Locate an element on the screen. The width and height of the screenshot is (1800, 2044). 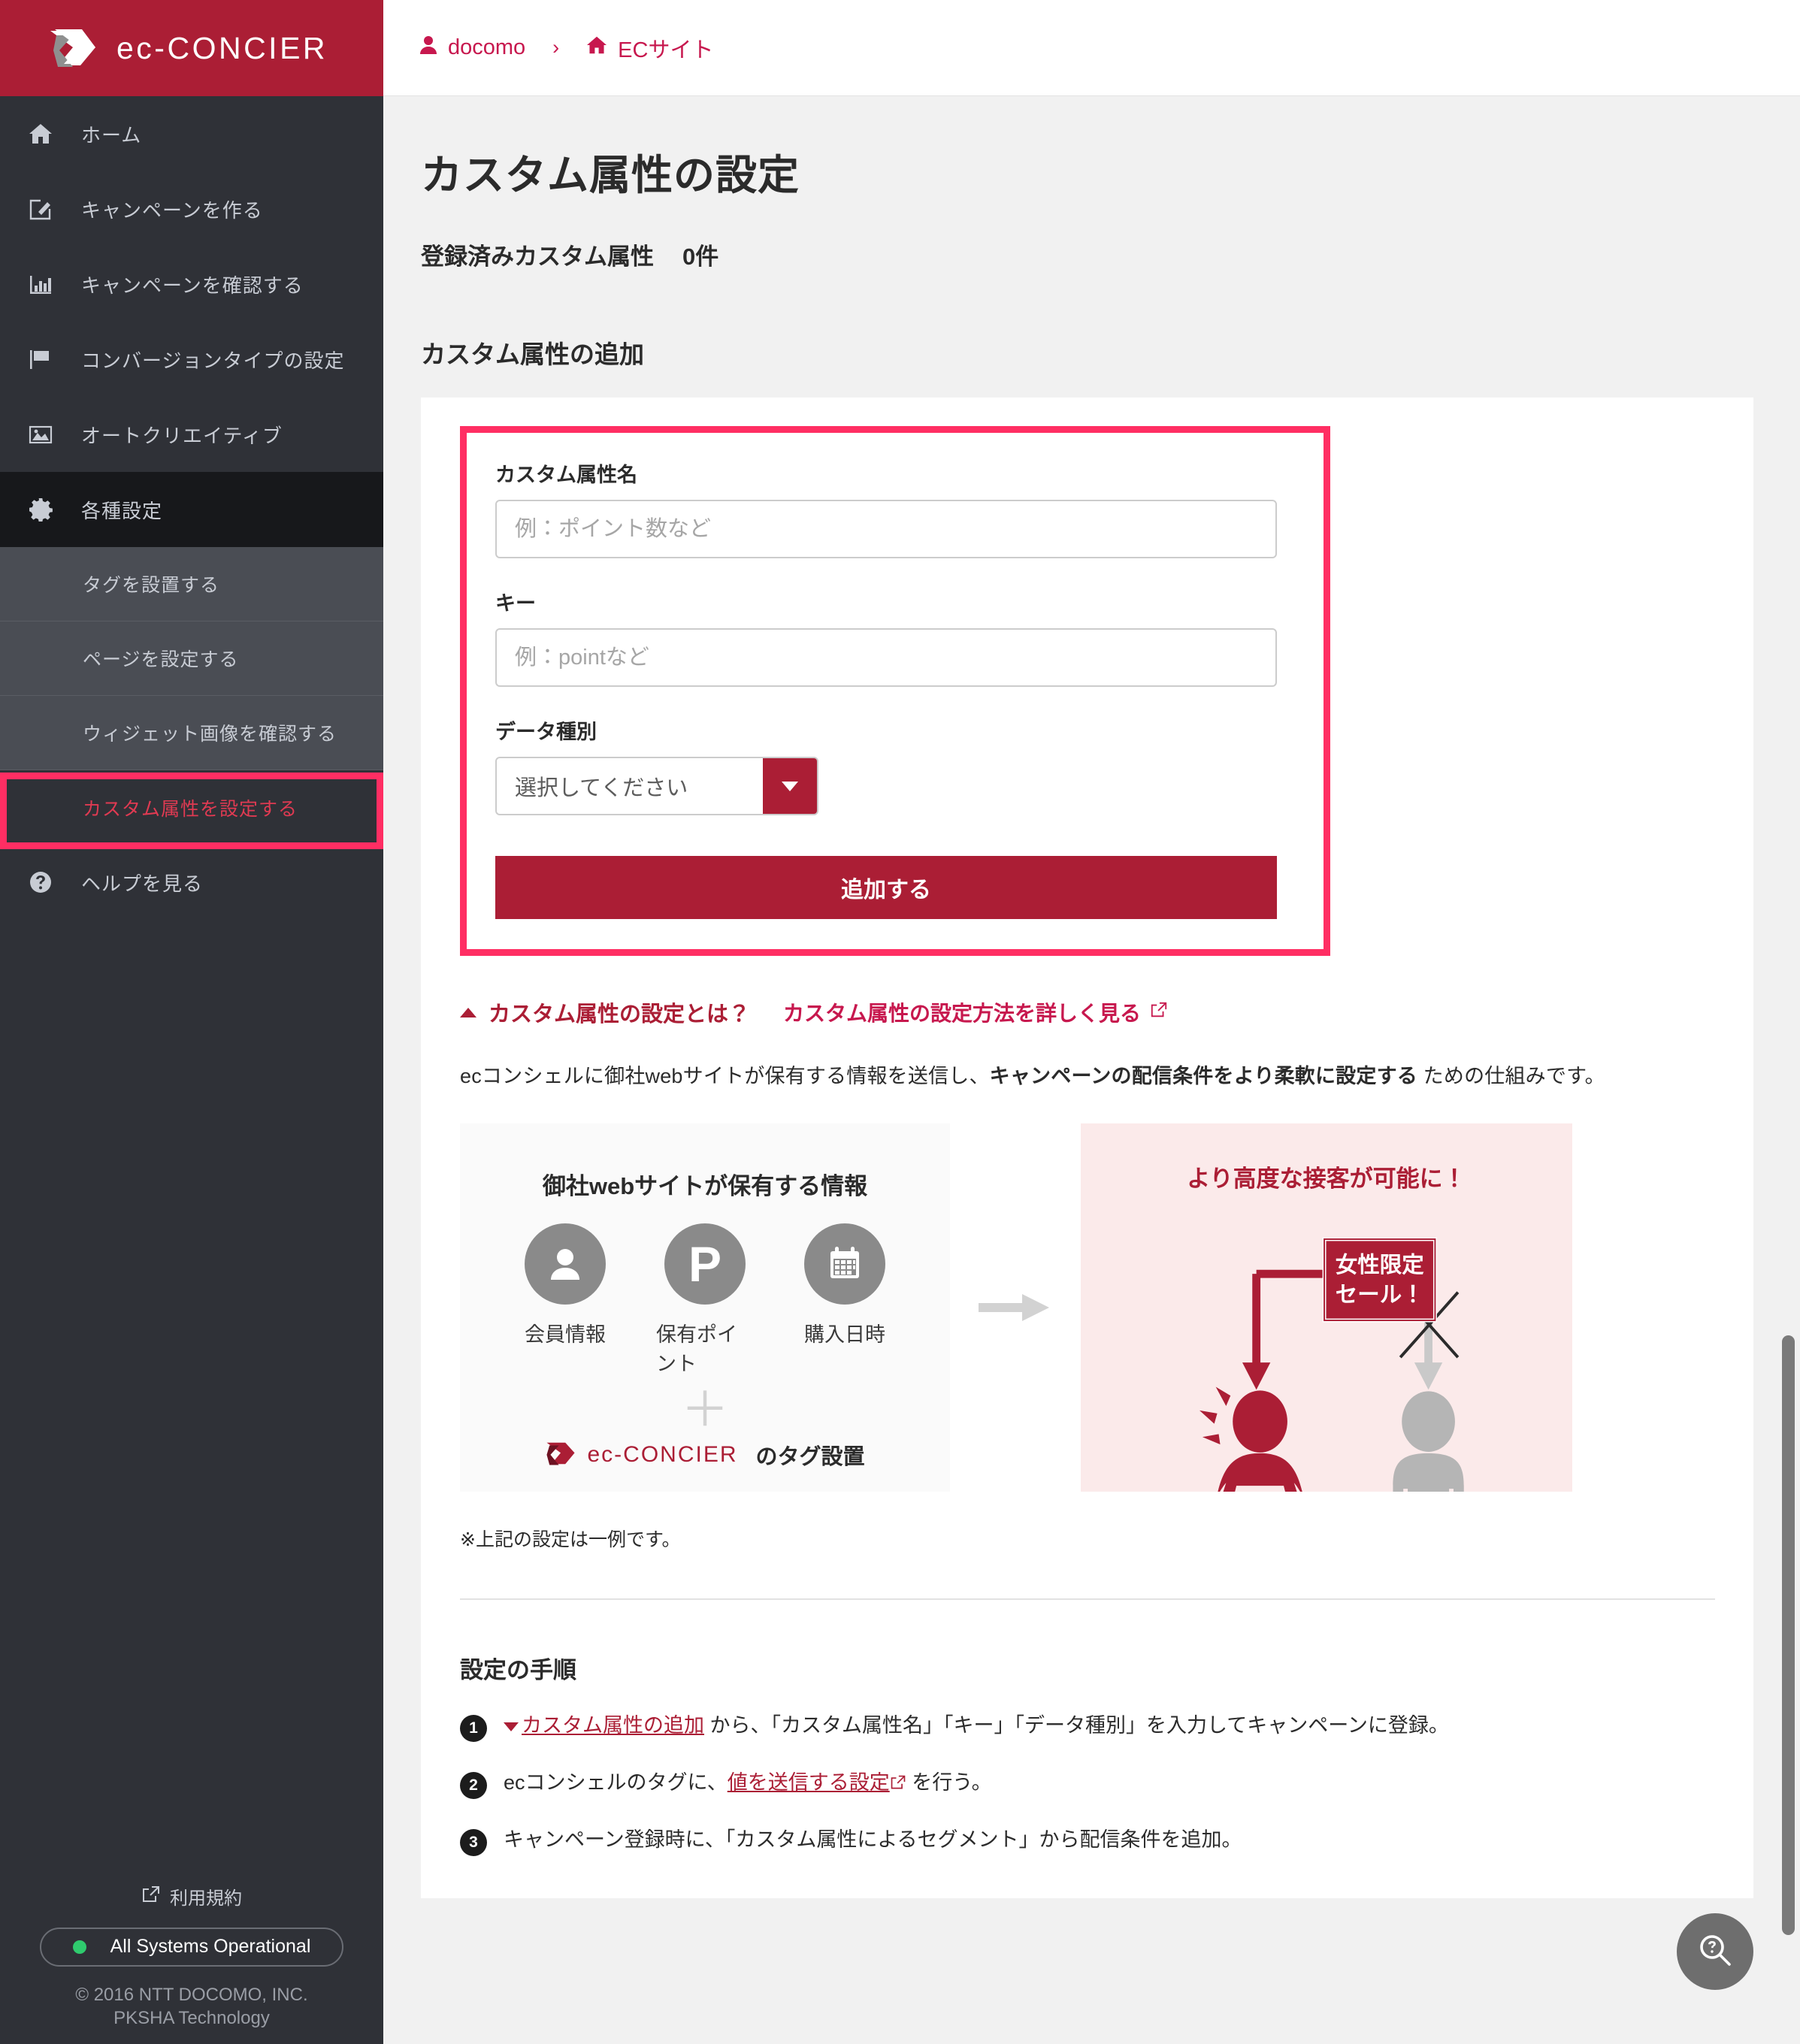
sidebar-item-create-campaign: キャンペーンを作る is located at coordinates (191, 208).